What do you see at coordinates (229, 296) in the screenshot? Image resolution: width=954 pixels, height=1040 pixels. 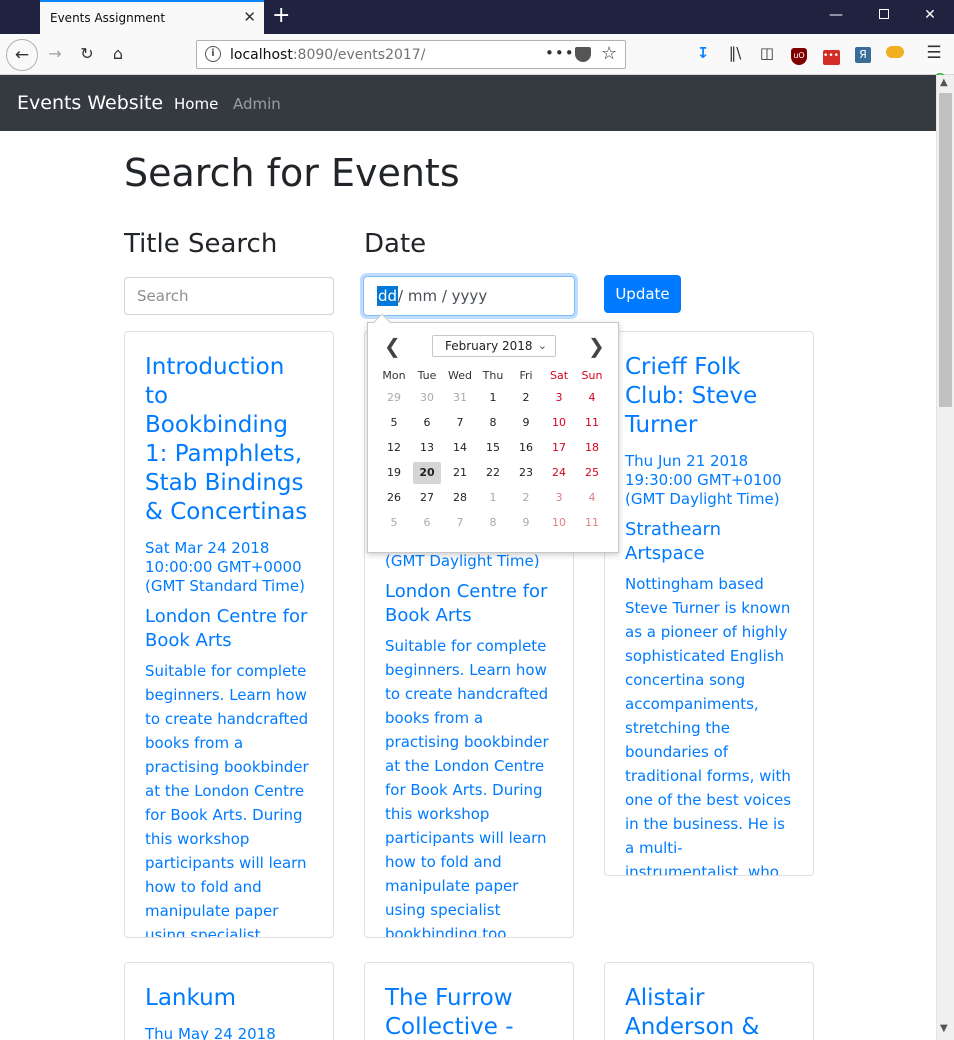 I see `title-search-input` at bounding box center [229, 296].